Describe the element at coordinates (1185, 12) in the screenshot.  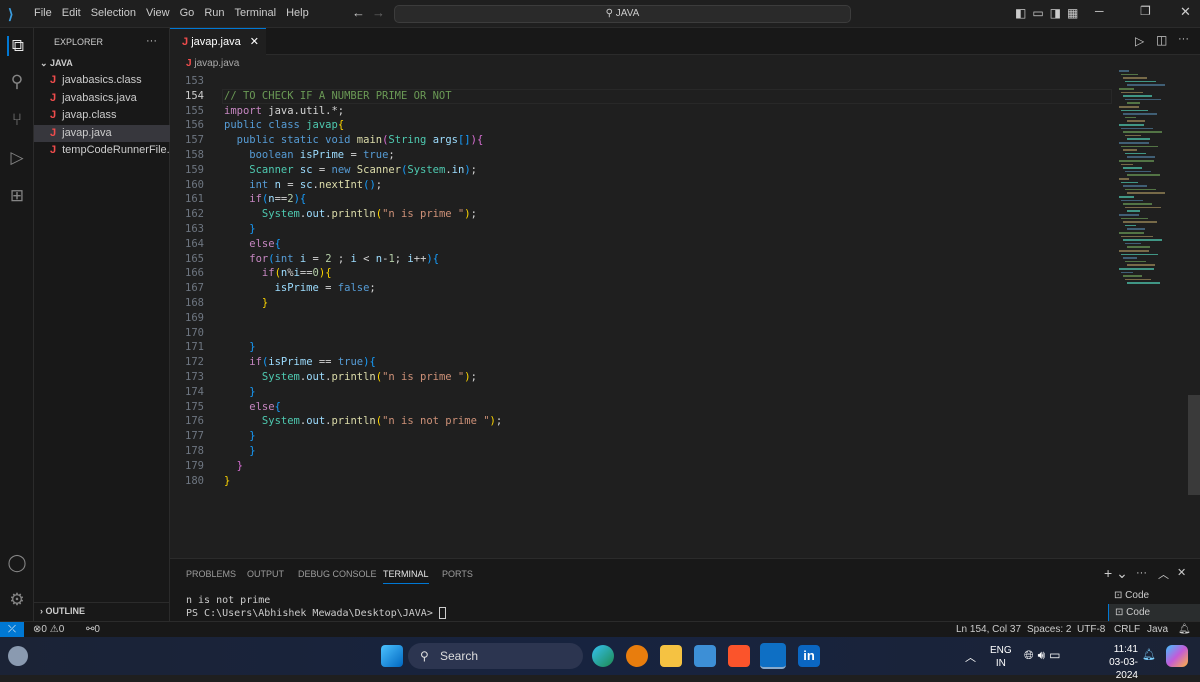
I see `close-button: ✕` at that location.